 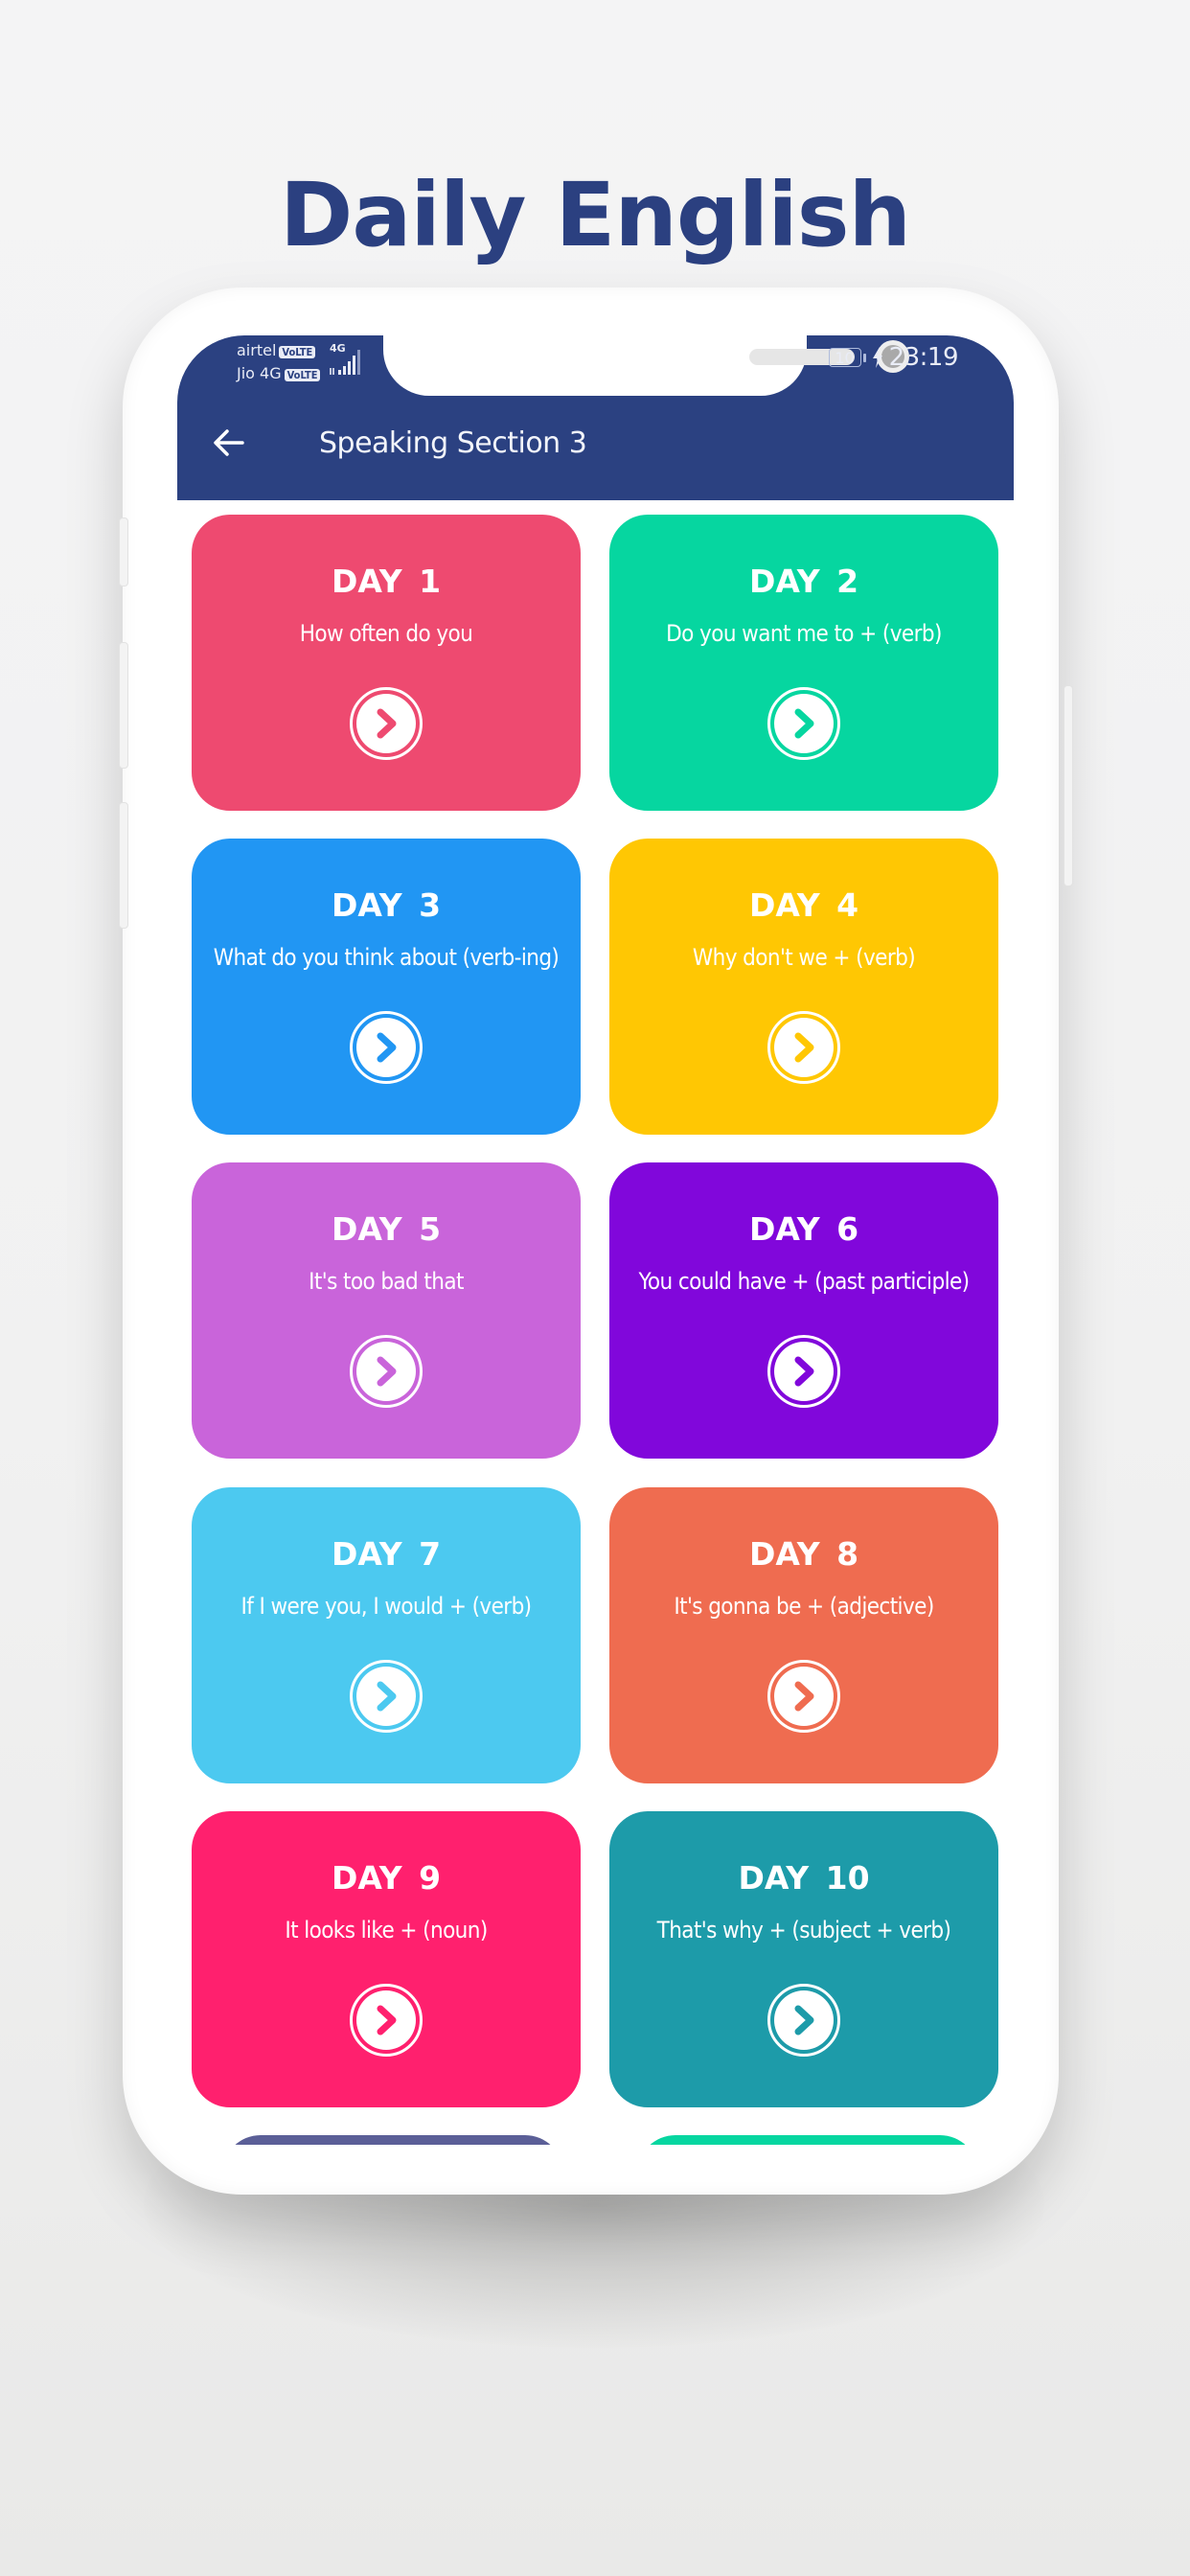 I want to click on day-label: DAY 10, so click(x=804, y=1878).